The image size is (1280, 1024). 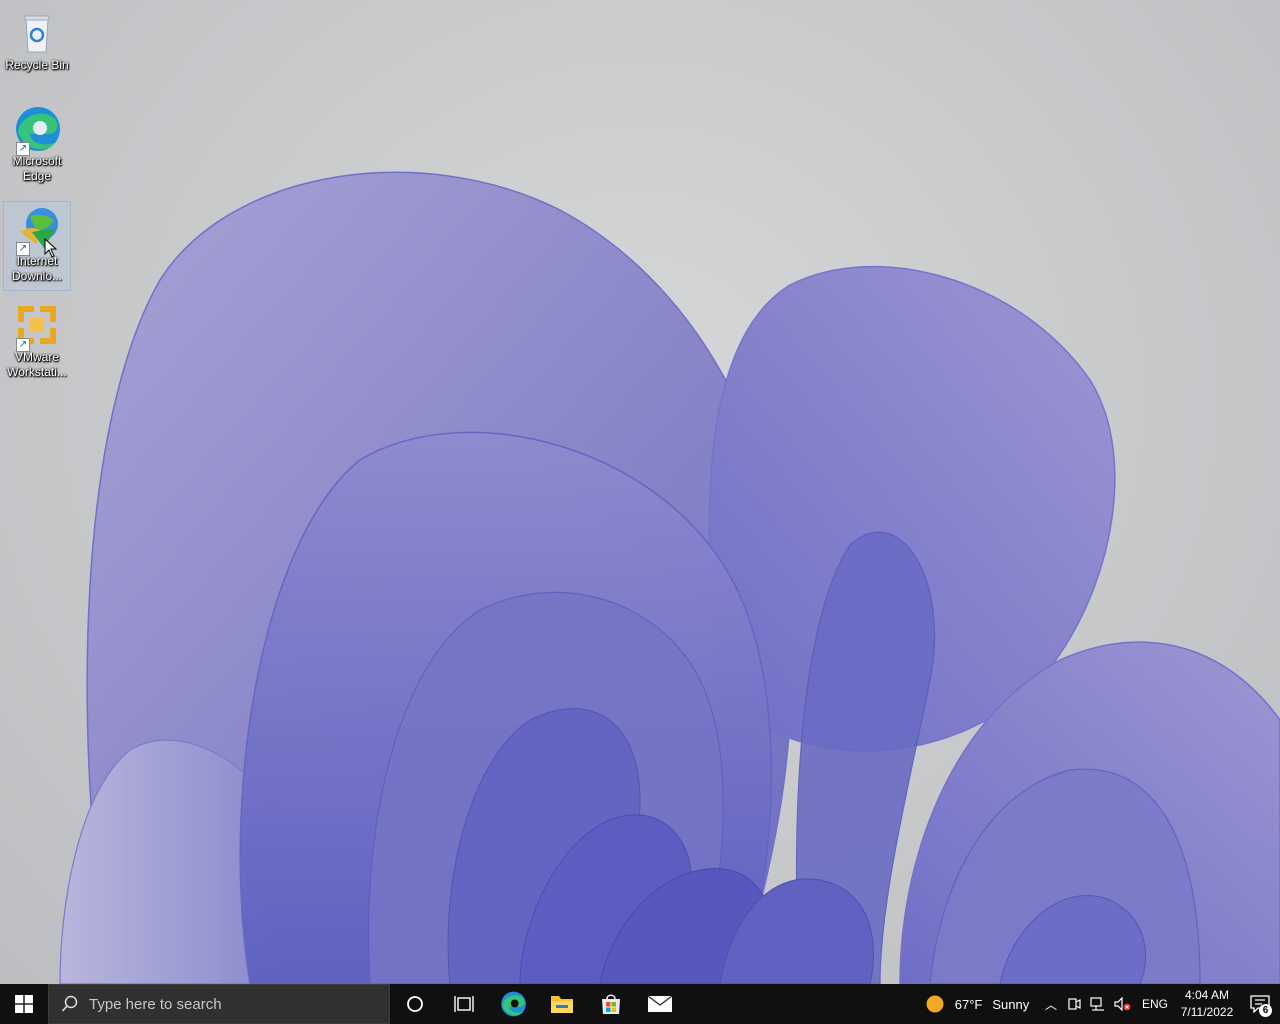 What do you see at coordinates (37, 33) in the screenshot?
I see `recycle-bin-icon` at bounding box center [37, 33].